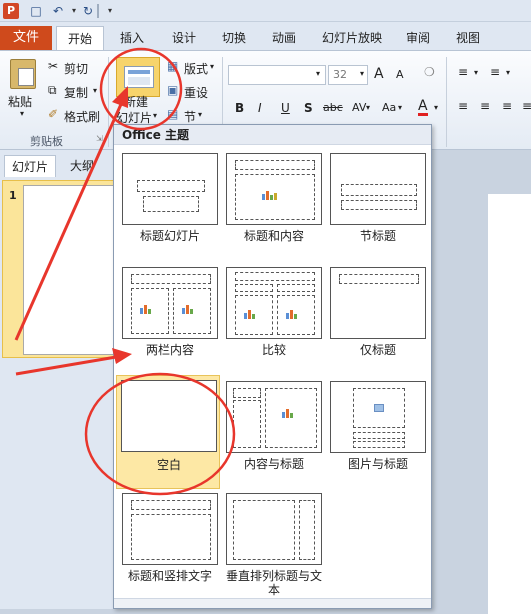  What do you see at coordinates (274, 545) in the screenshot?
I see `layout-vertical-title-and-text: 垂直排列标题与文本` at bounding box center [274, 545].